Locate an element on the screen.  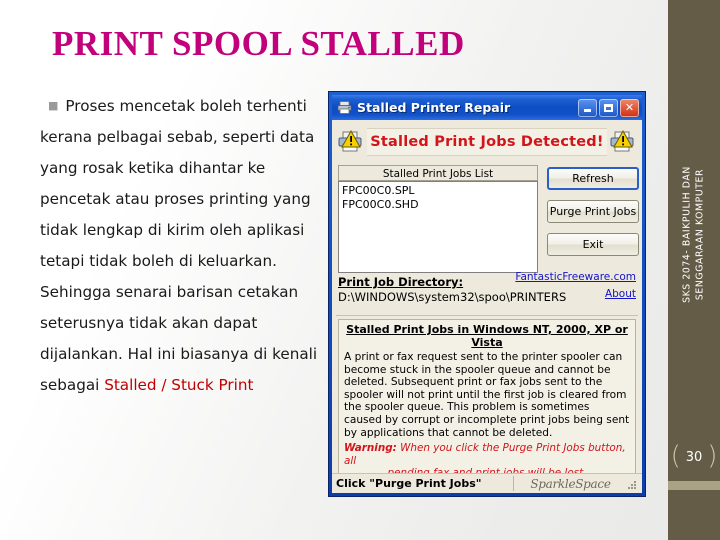
list-item: FPC00C0.SHD is located at coordinates (438, 205).